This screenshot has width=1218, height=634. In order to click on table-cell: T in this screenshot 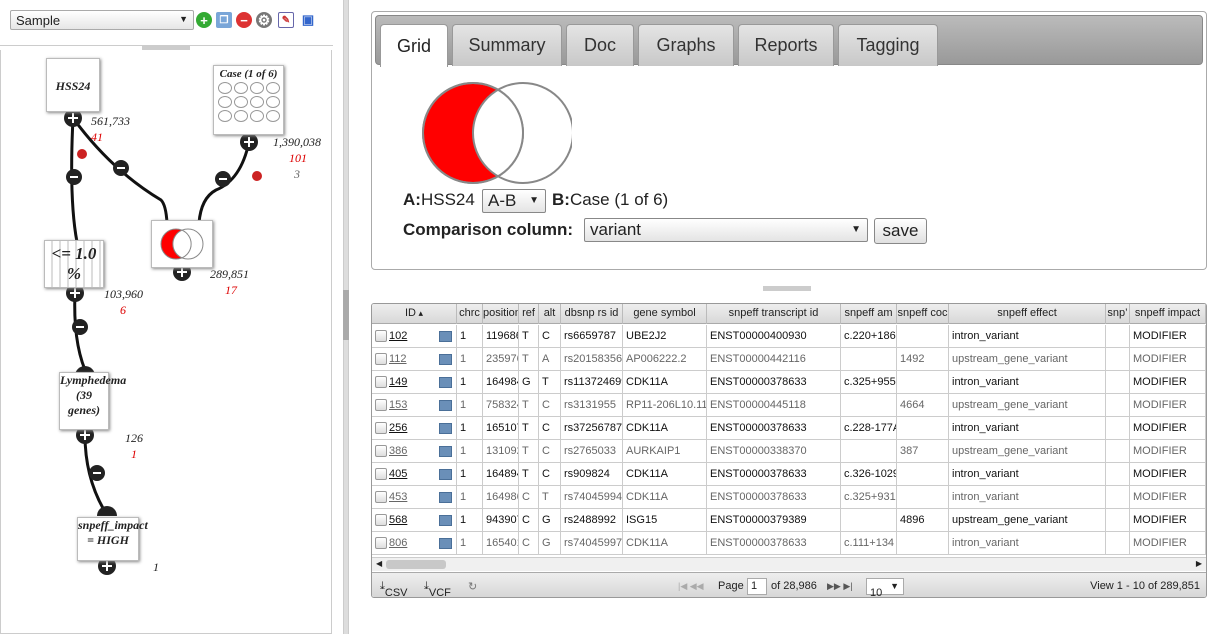, I will do `click(550, 497)`.